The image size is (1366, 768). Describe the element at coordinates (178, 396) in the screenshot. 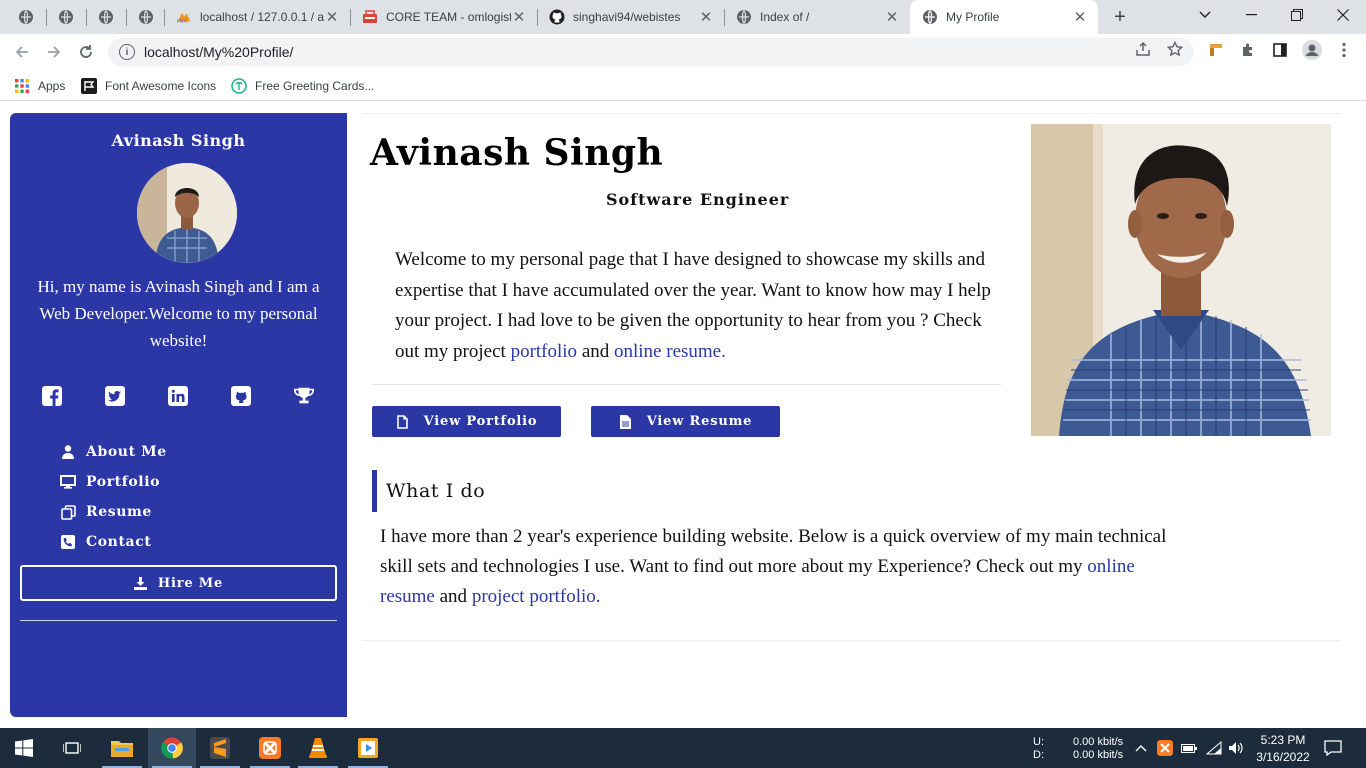

I see `linkedin-icon` at that location.